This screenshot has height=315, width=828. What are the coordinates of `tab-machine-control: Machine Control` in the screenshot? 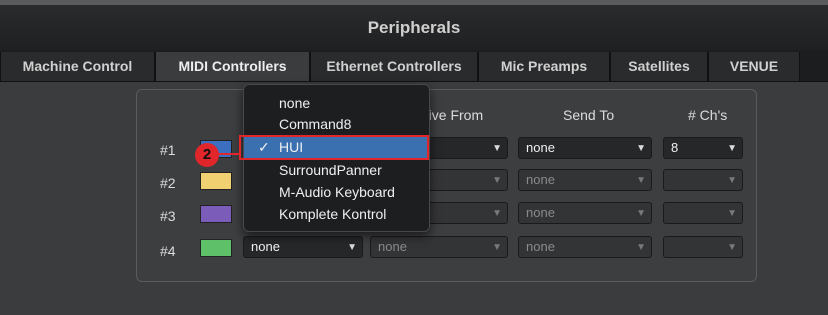 It's located at (77, 66).